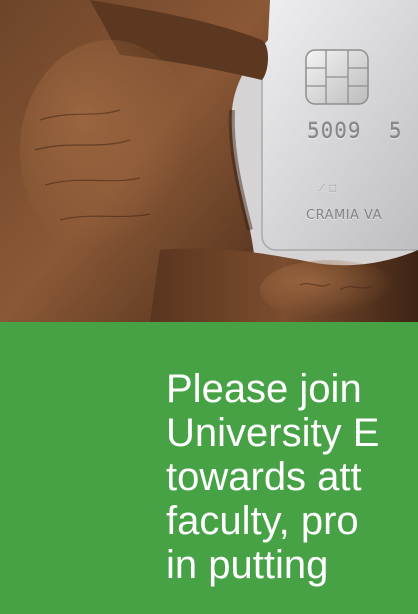  I want to click on banner-line-5: in putting, so click(247, 565).